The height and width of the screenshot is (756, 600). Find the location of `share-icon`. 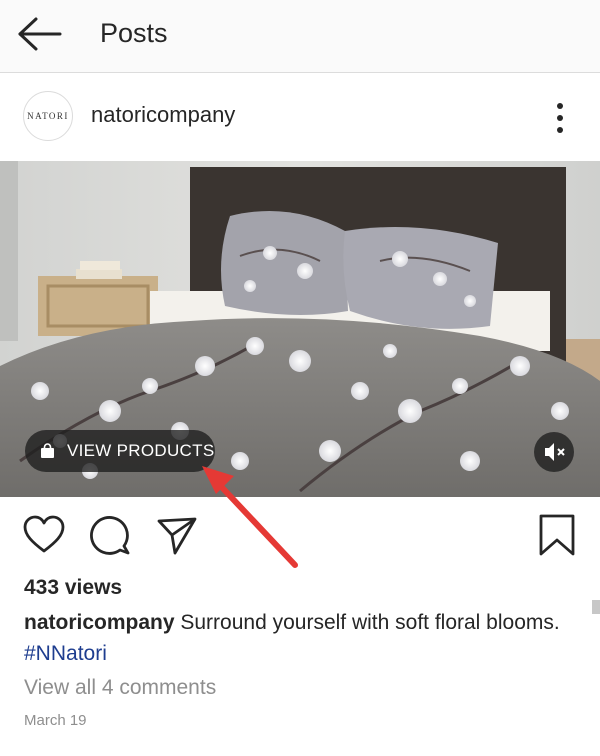

share-icon is located at coordinates (177, 535).